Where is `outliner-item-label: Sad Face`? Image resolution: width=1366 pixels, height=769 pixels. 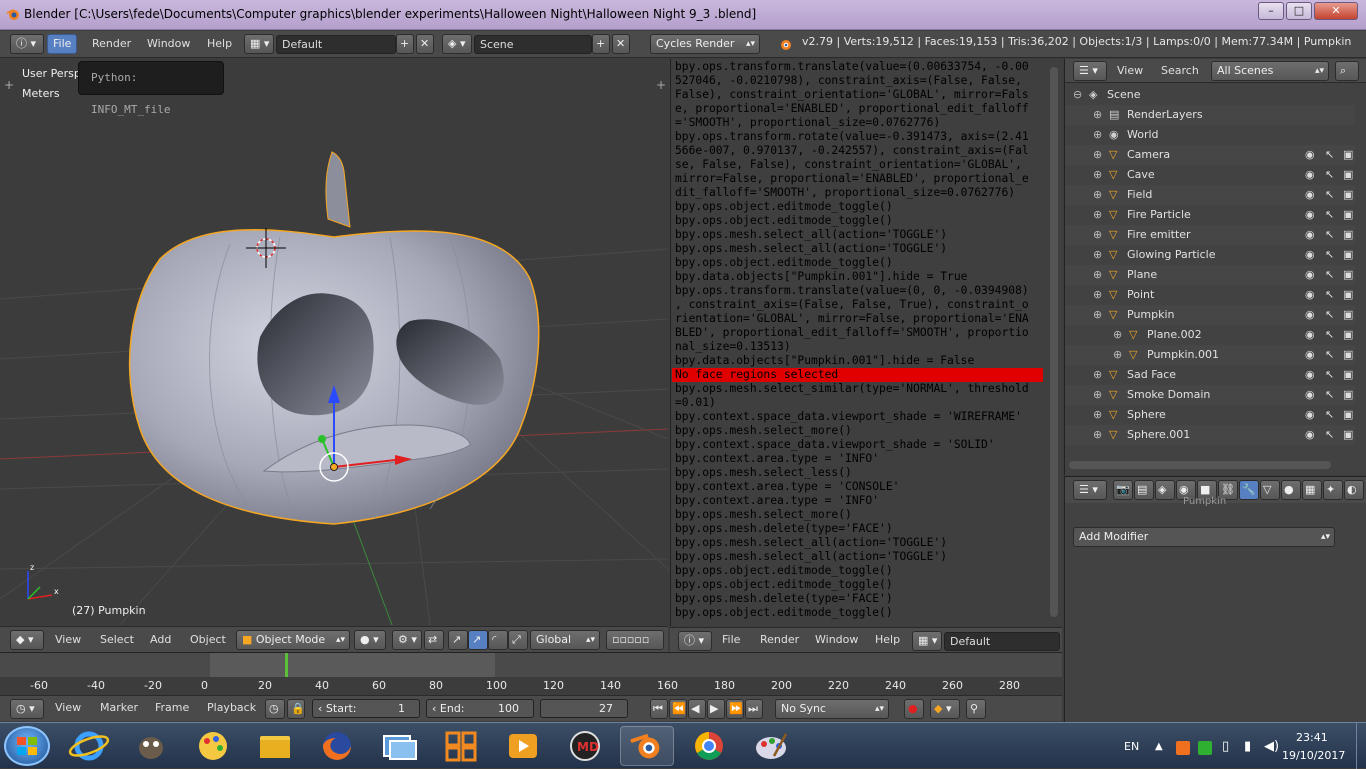
outliner-item-label: Sad Face is located at coordinates (1151, 375).